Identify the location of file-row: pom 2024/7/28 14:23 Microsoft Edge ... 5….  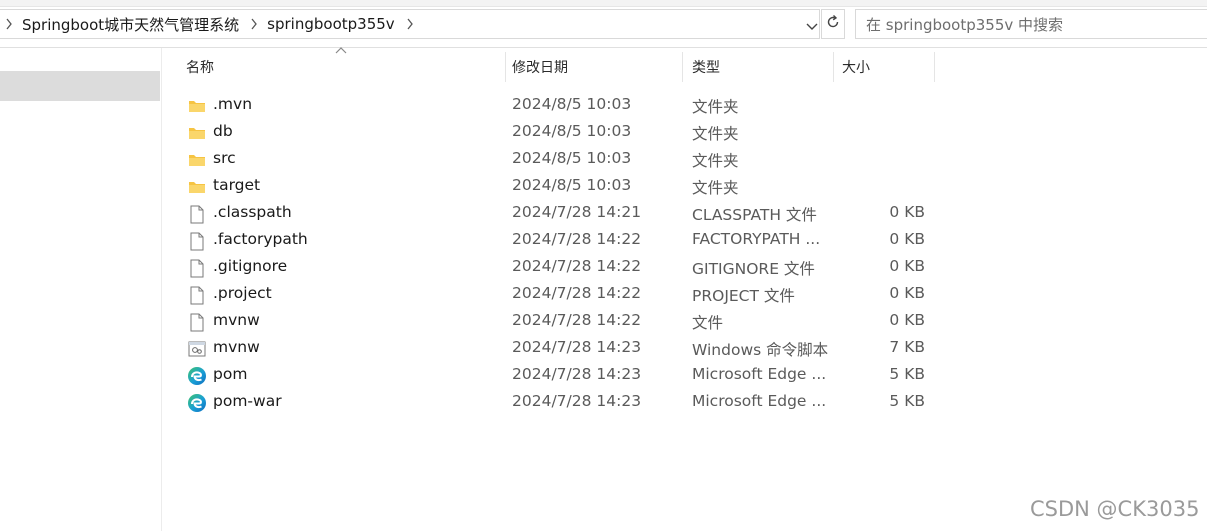
(684, 375).